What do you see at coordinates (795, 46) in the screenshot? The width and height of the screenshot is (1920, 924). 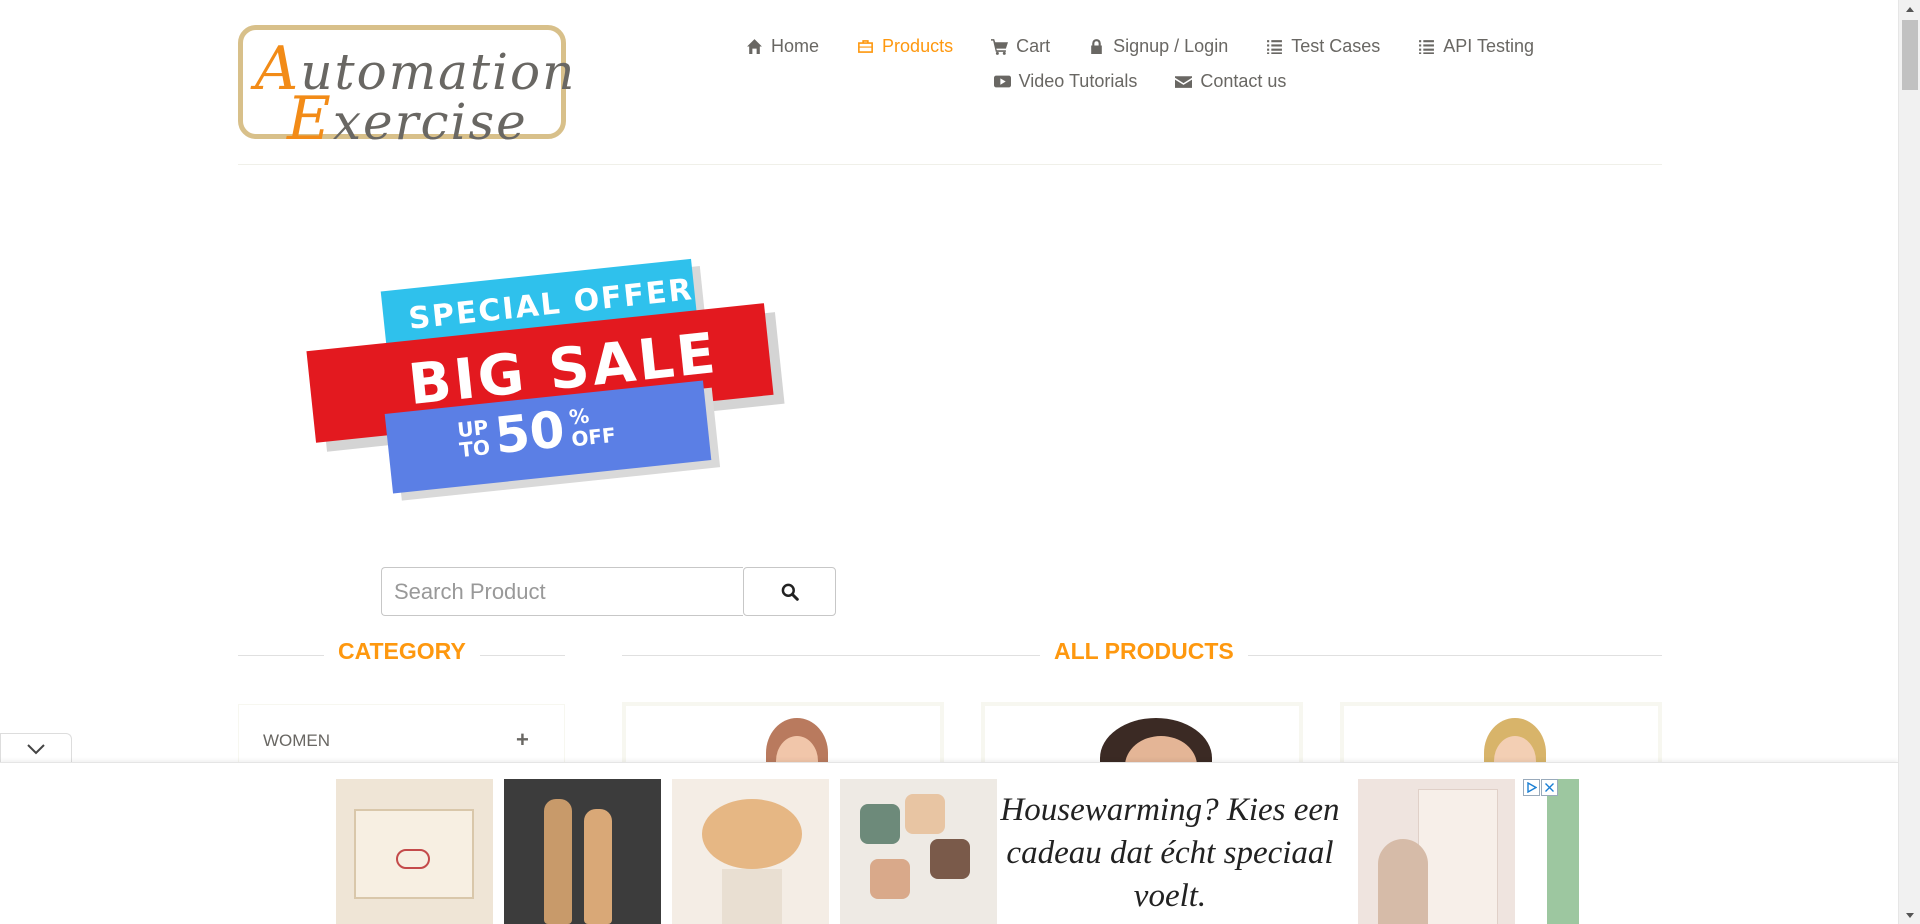 I see `nav-home-label: Home` at bounding box center [795, 46].